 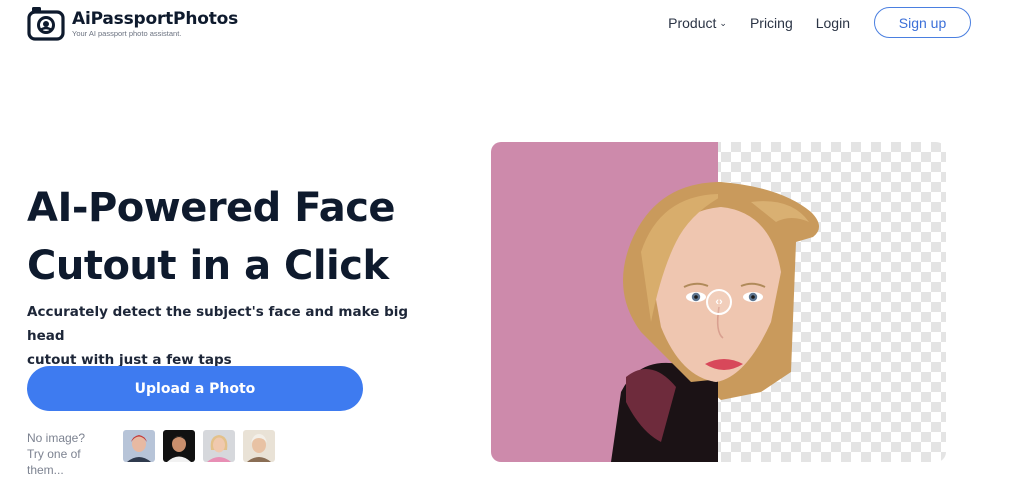 I want to click on sample-images, so click(x=203, y=446).